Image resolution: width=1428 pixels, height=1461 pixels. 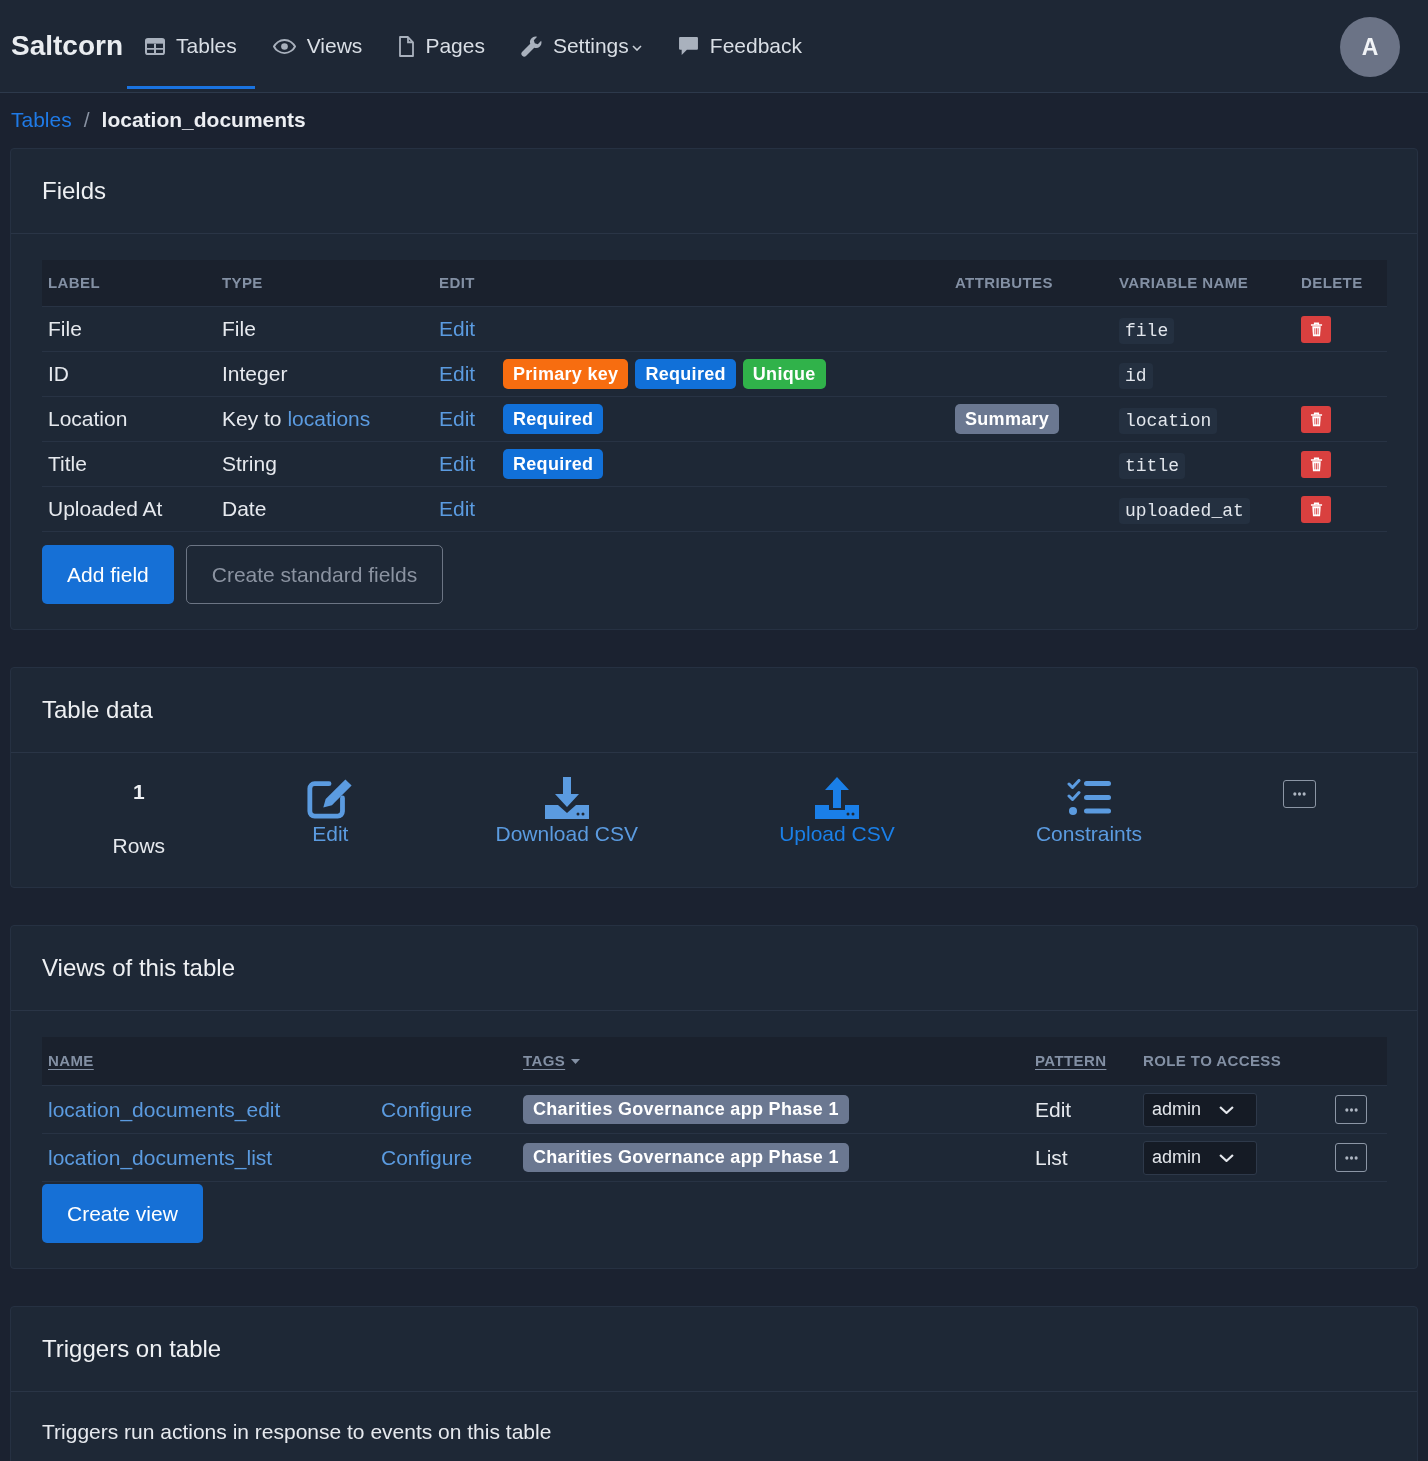 What do you see at coordinates (191, 44) in the screenshot?
I see `nav-link: Tables` at bounding box center [191, 44].